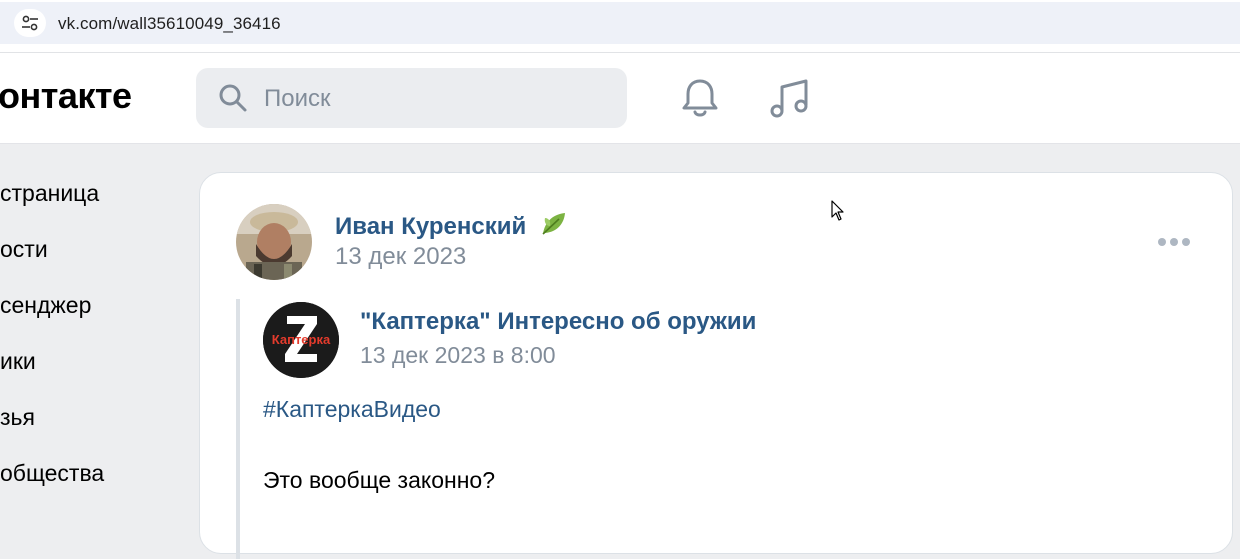  I want to click on more-options-button, so click(1174, 242).